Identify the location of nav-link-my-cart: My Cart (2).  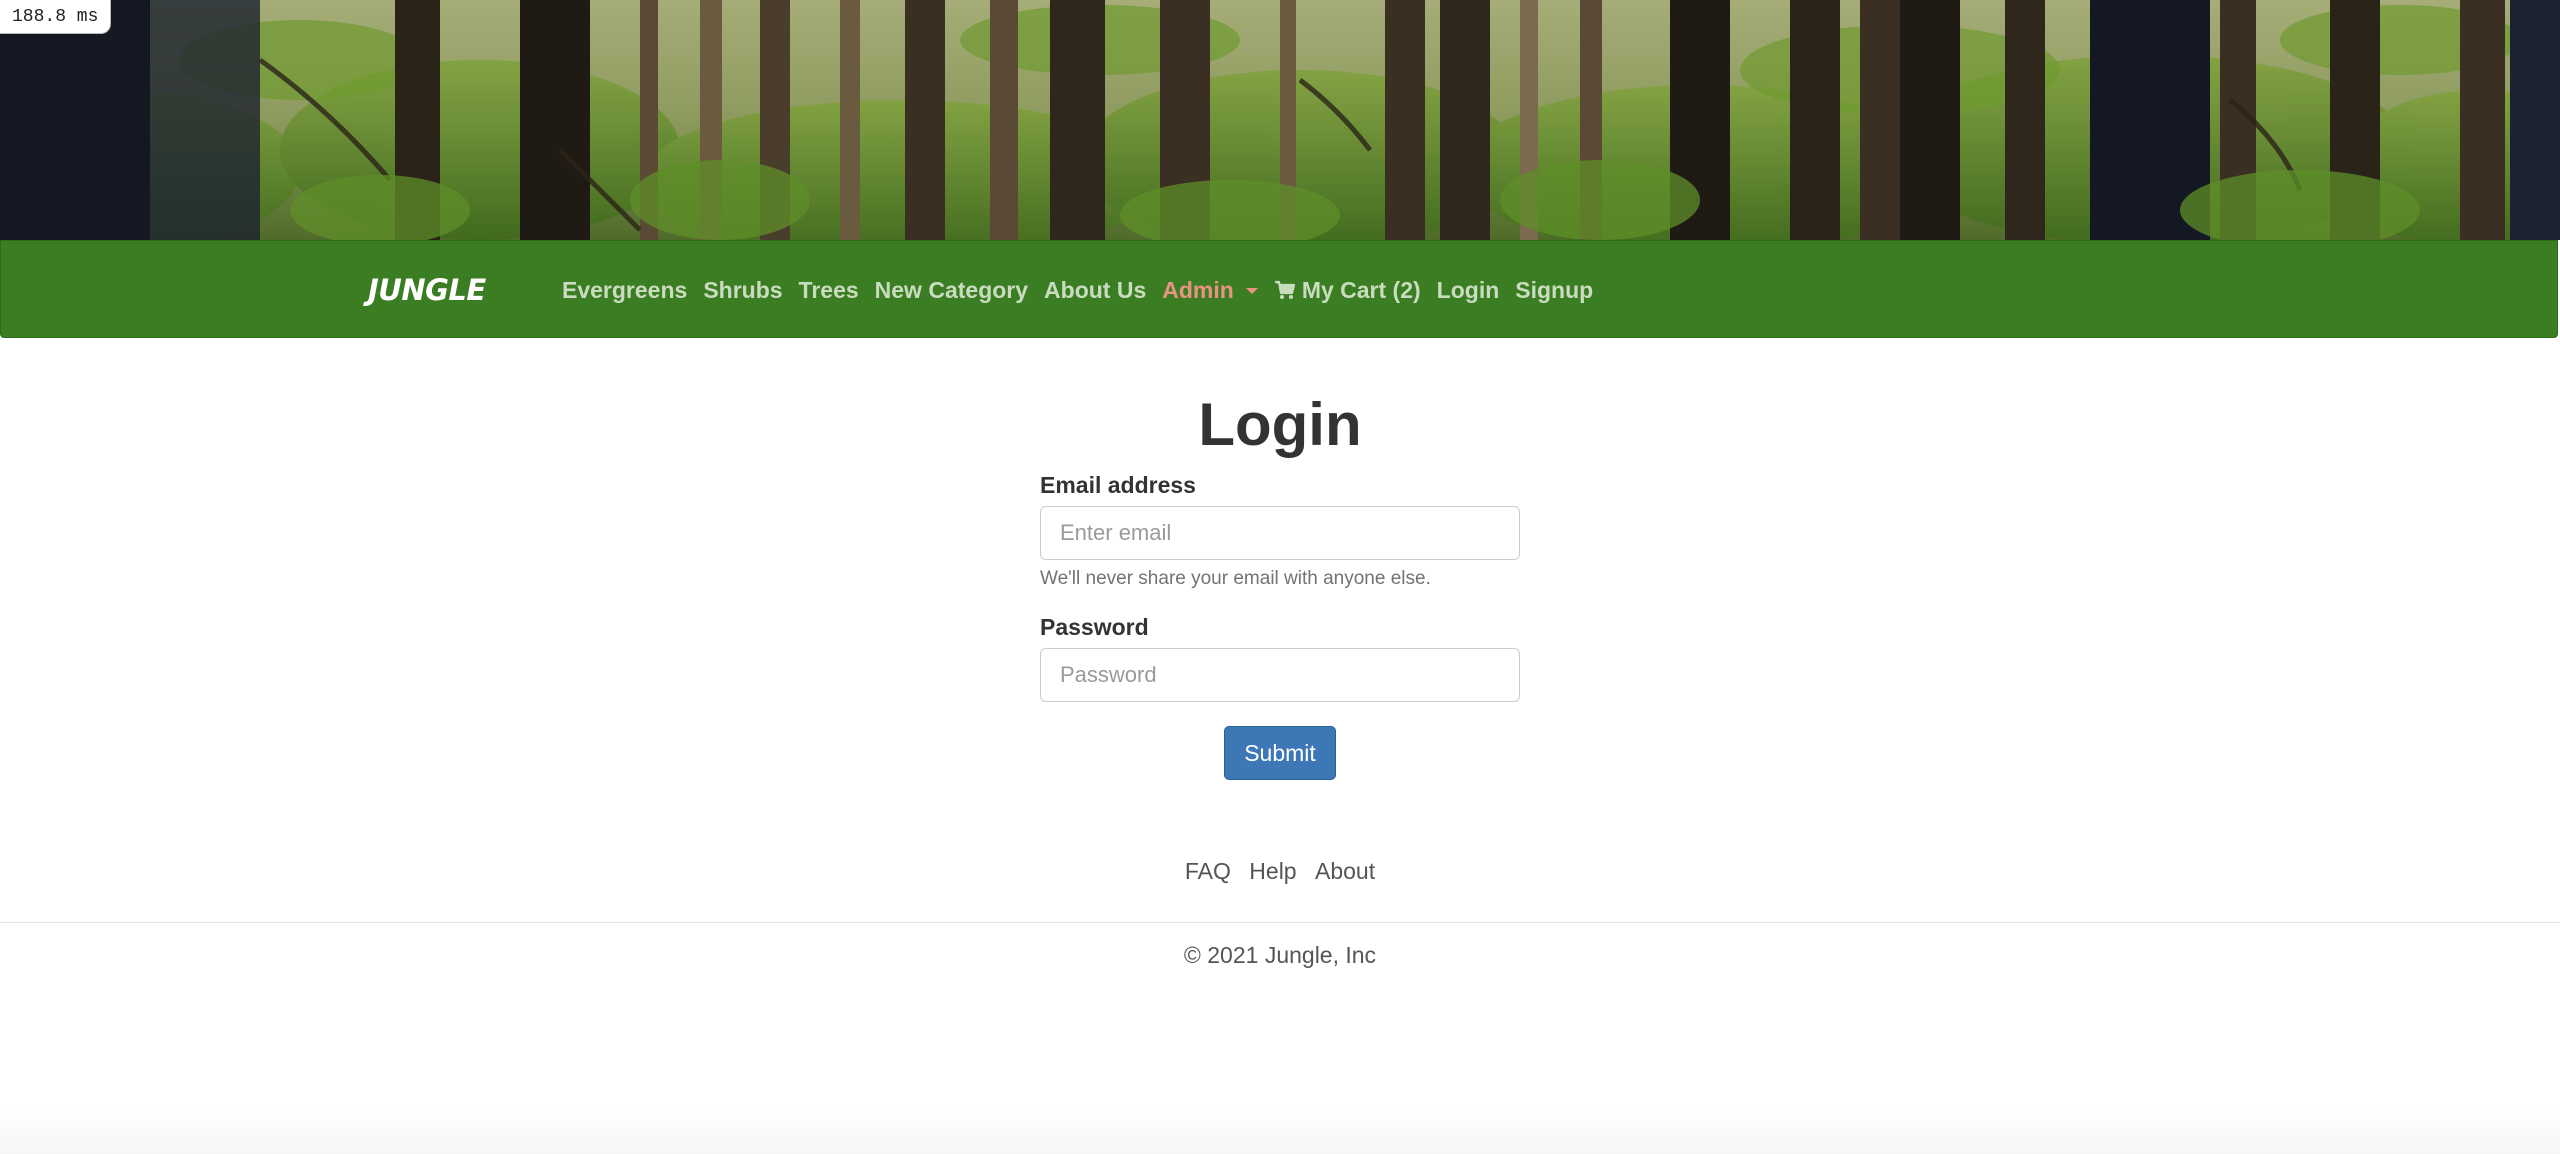
(1347, 290).